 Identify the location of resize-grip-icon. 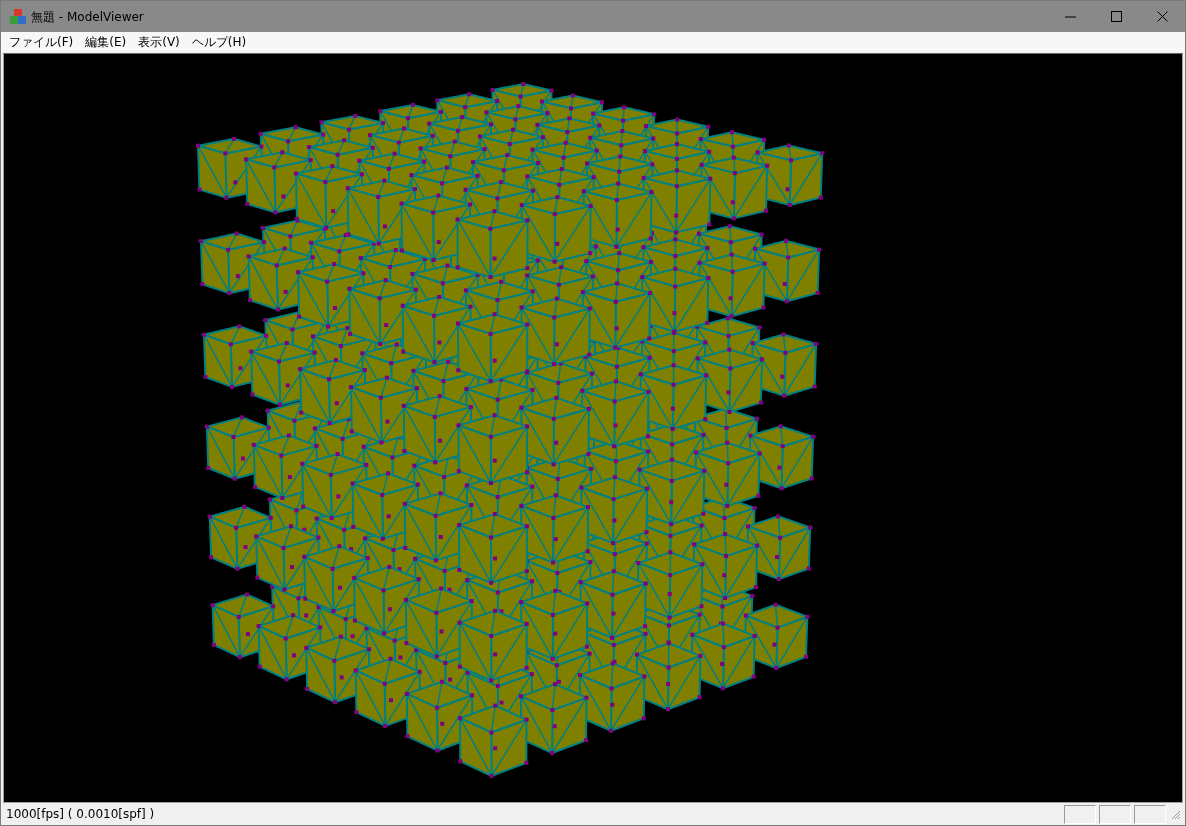
(1175, 814).